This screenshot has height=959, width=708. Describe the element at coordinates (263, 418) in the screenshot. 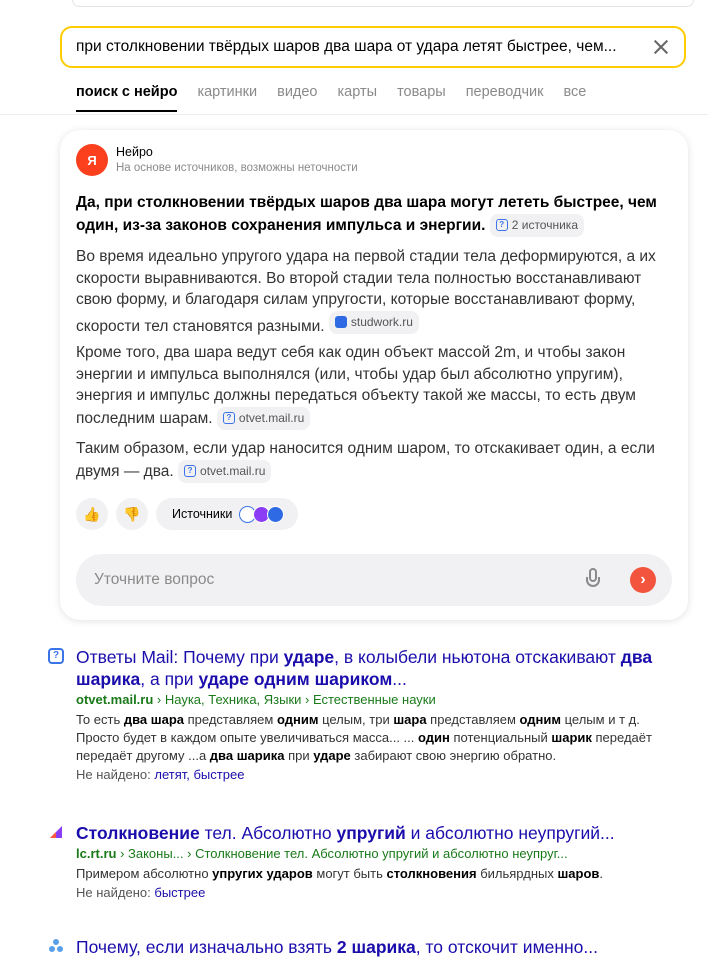

I see `source-chip-otvet-1: ? otvet.mail.ru` at that location.